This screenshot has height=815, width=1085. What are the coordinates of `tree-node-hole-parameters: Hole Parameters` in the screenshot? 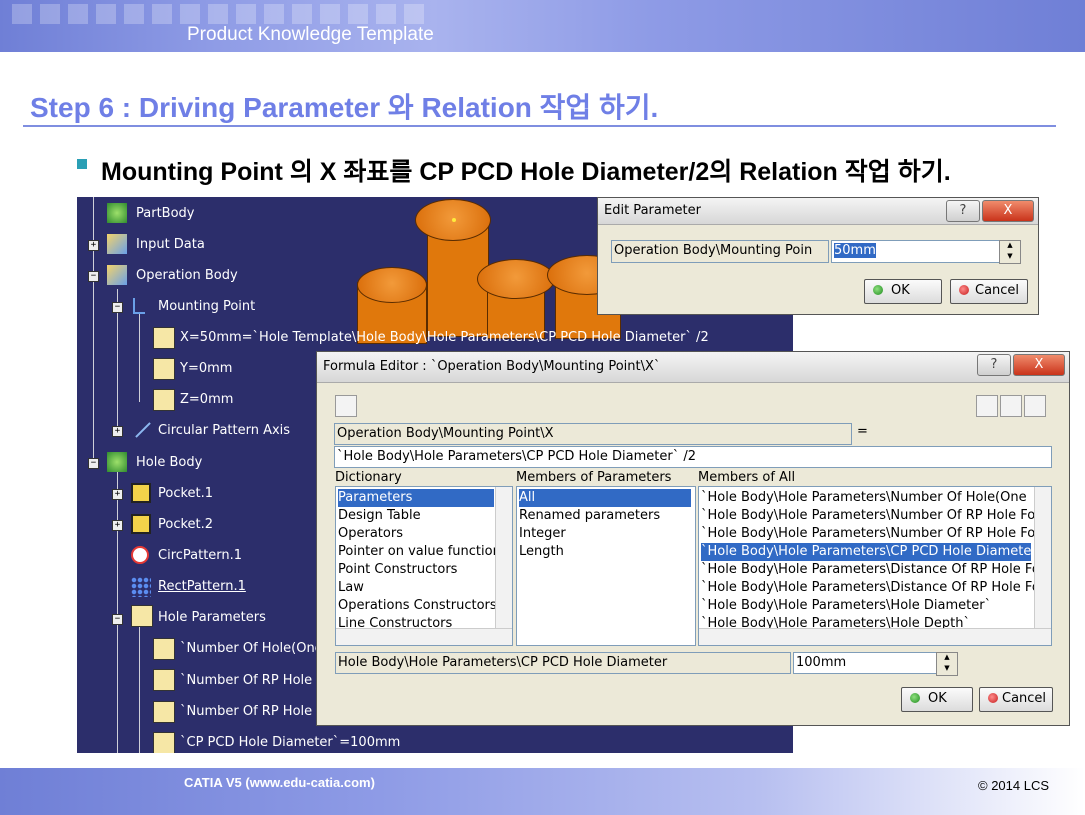 It's located at (212, 617).